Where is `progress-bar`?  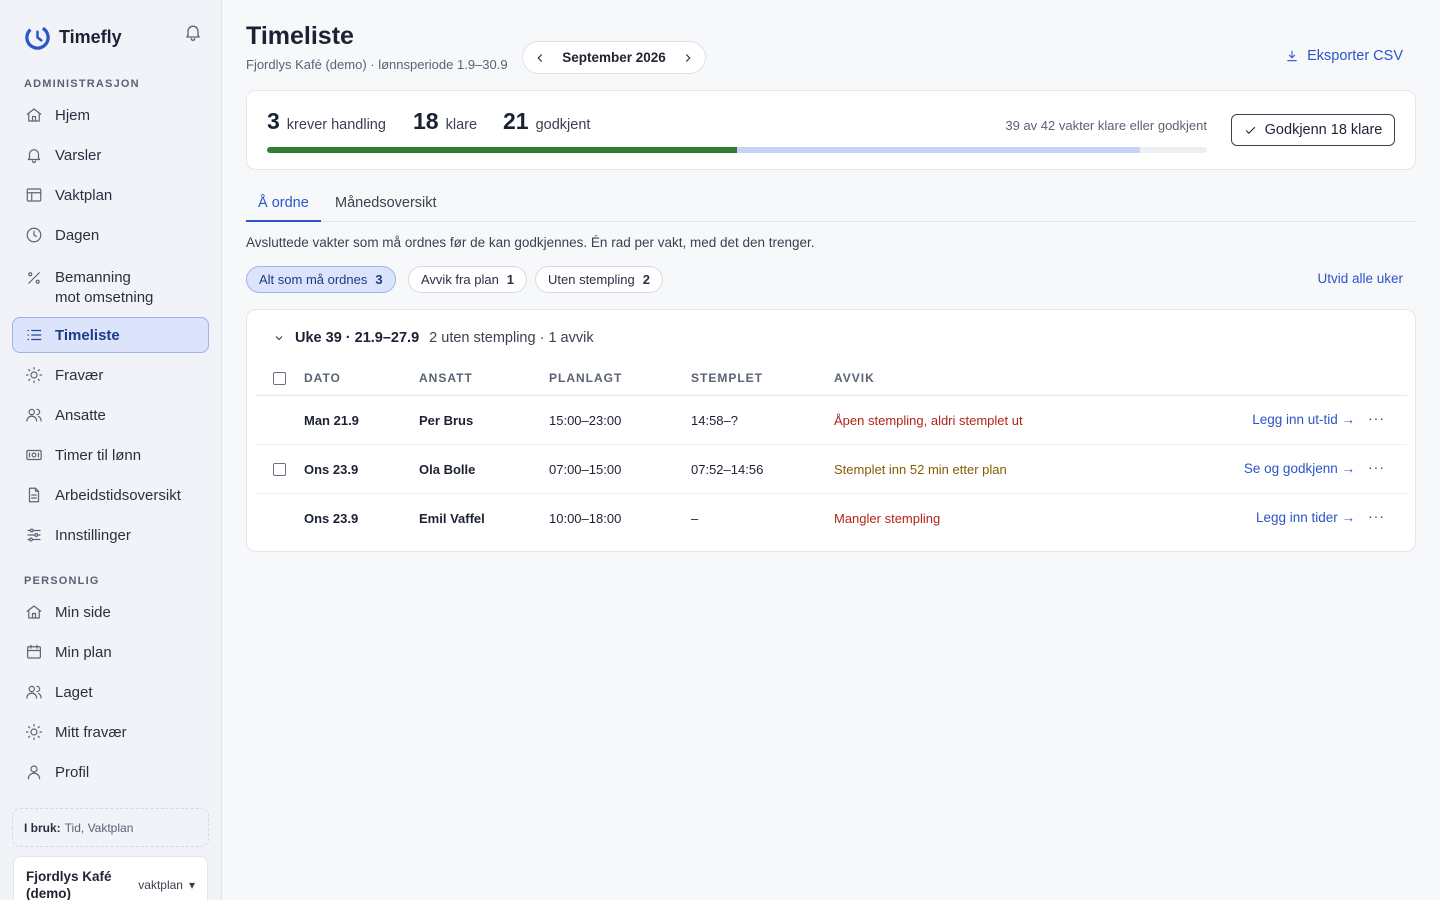 progress-bar is located at coordinates (737, 150).